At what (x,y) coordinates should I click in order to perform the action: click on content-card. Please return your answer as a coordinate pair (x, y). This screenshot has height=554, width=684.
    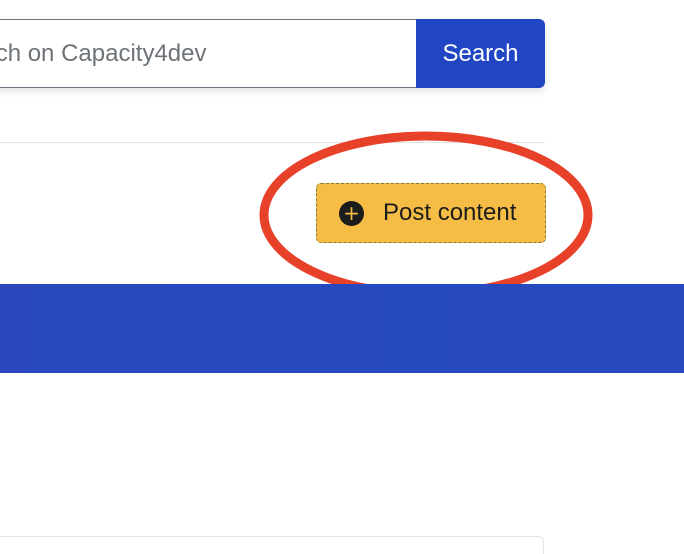
    Looking at the image, I should click on (272, 545).